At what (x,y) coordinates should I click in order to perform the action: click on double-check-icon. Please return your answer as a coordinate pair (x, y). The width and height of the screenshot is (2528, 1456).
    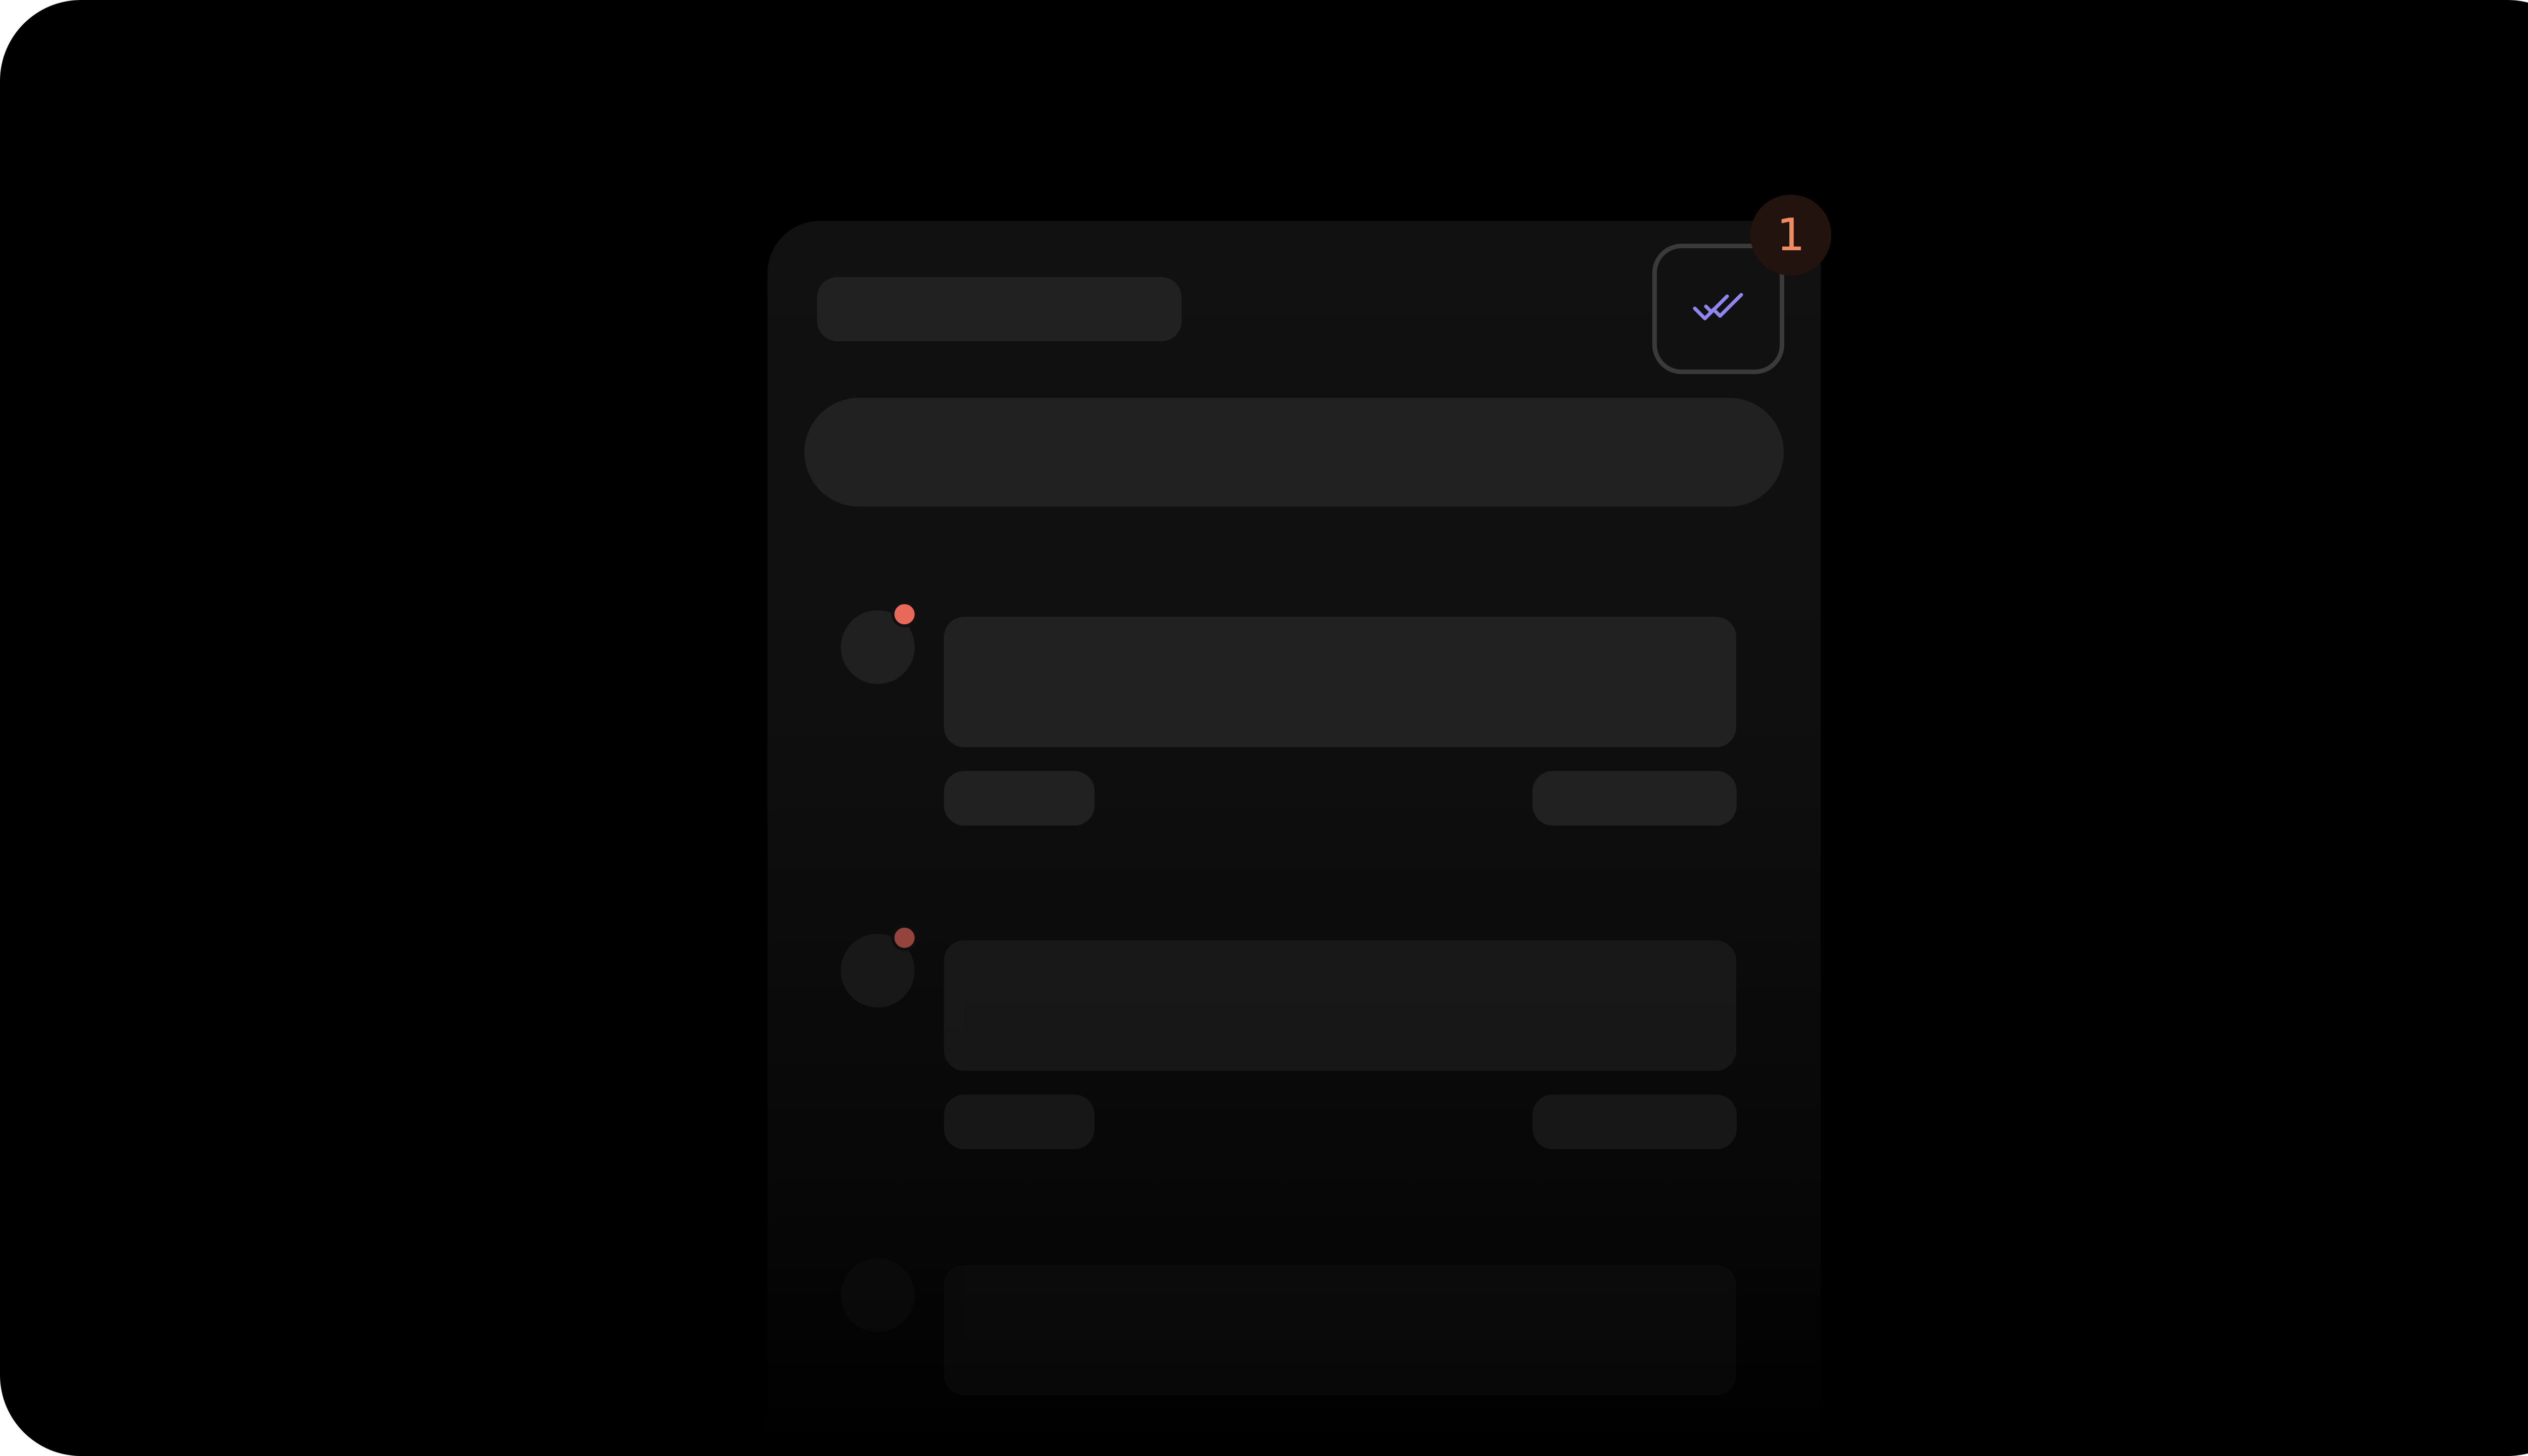
    Looking at the image, I should click on (1718, 307).